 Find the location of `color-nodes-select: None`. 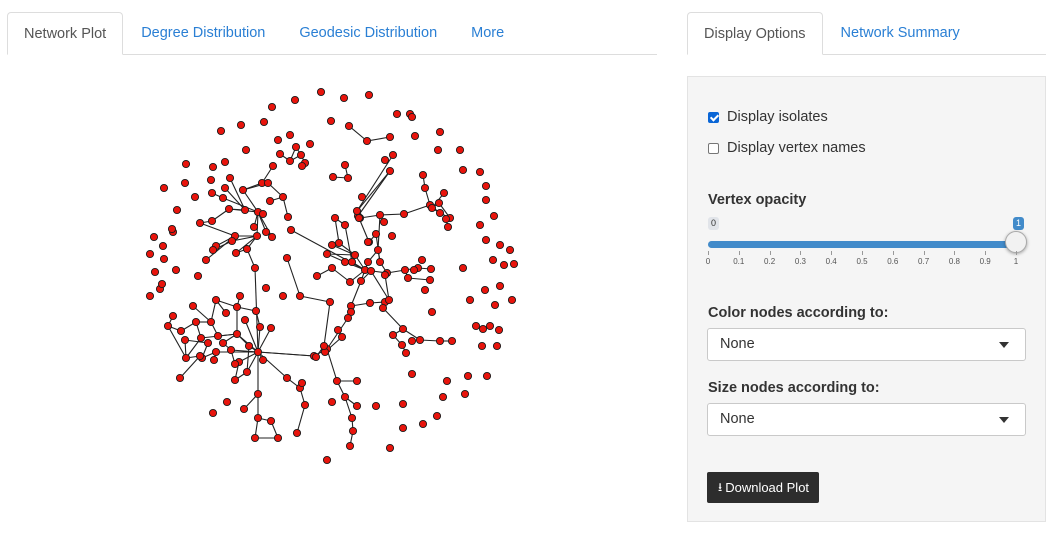

color-nodes-select: None is located at coordinates (866, 344).